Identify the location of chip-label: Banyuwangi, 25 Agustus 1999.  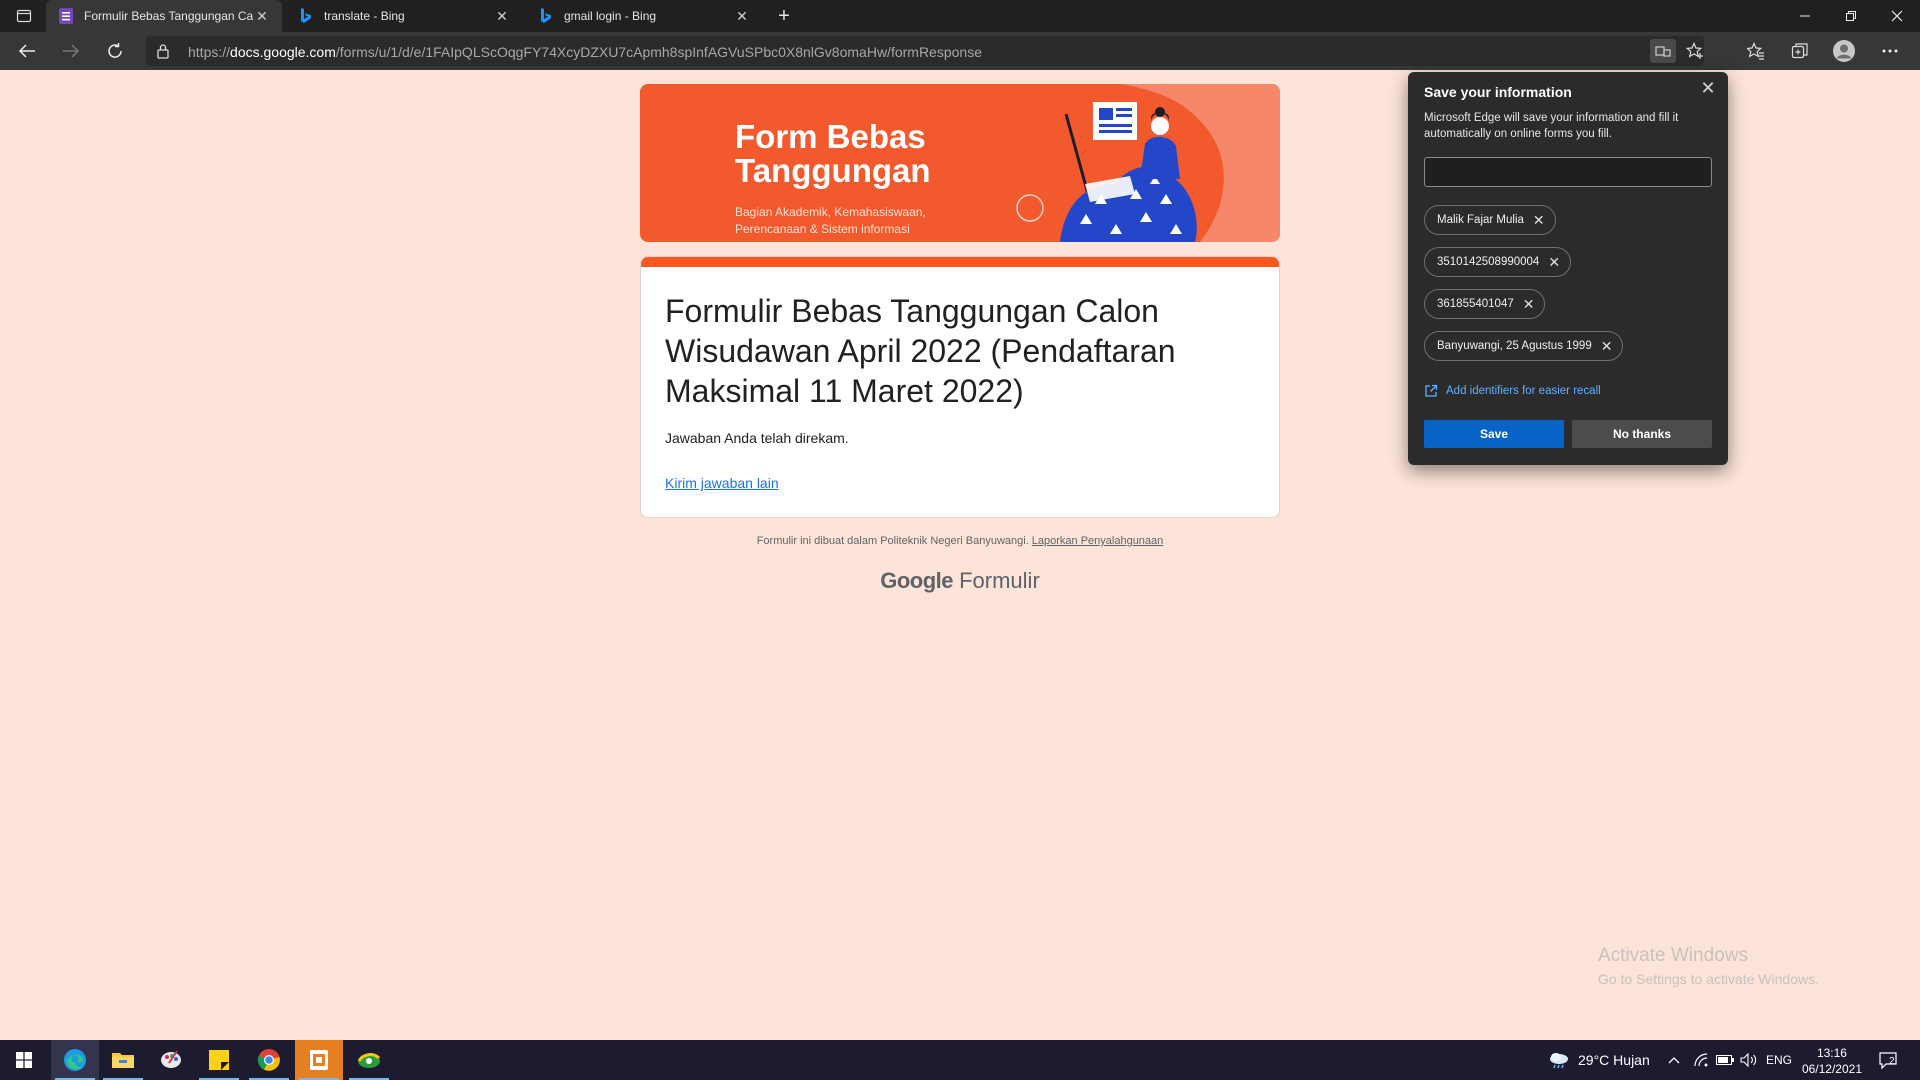
(1514, 346).